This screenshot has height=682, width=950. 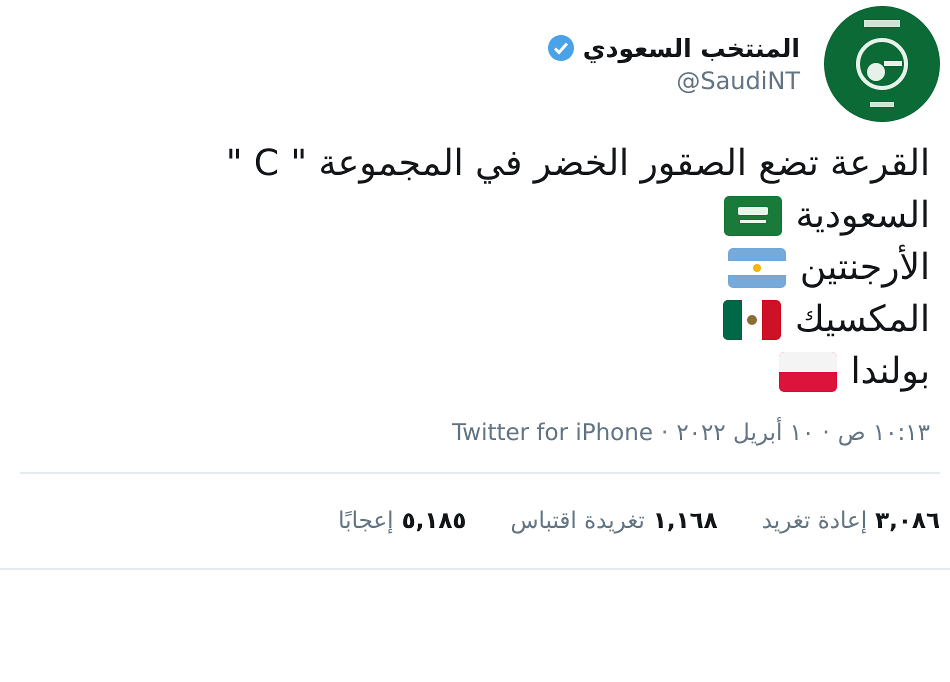 I want to click on stat-count: ١,١٦٨, so click(x=685, y=521).